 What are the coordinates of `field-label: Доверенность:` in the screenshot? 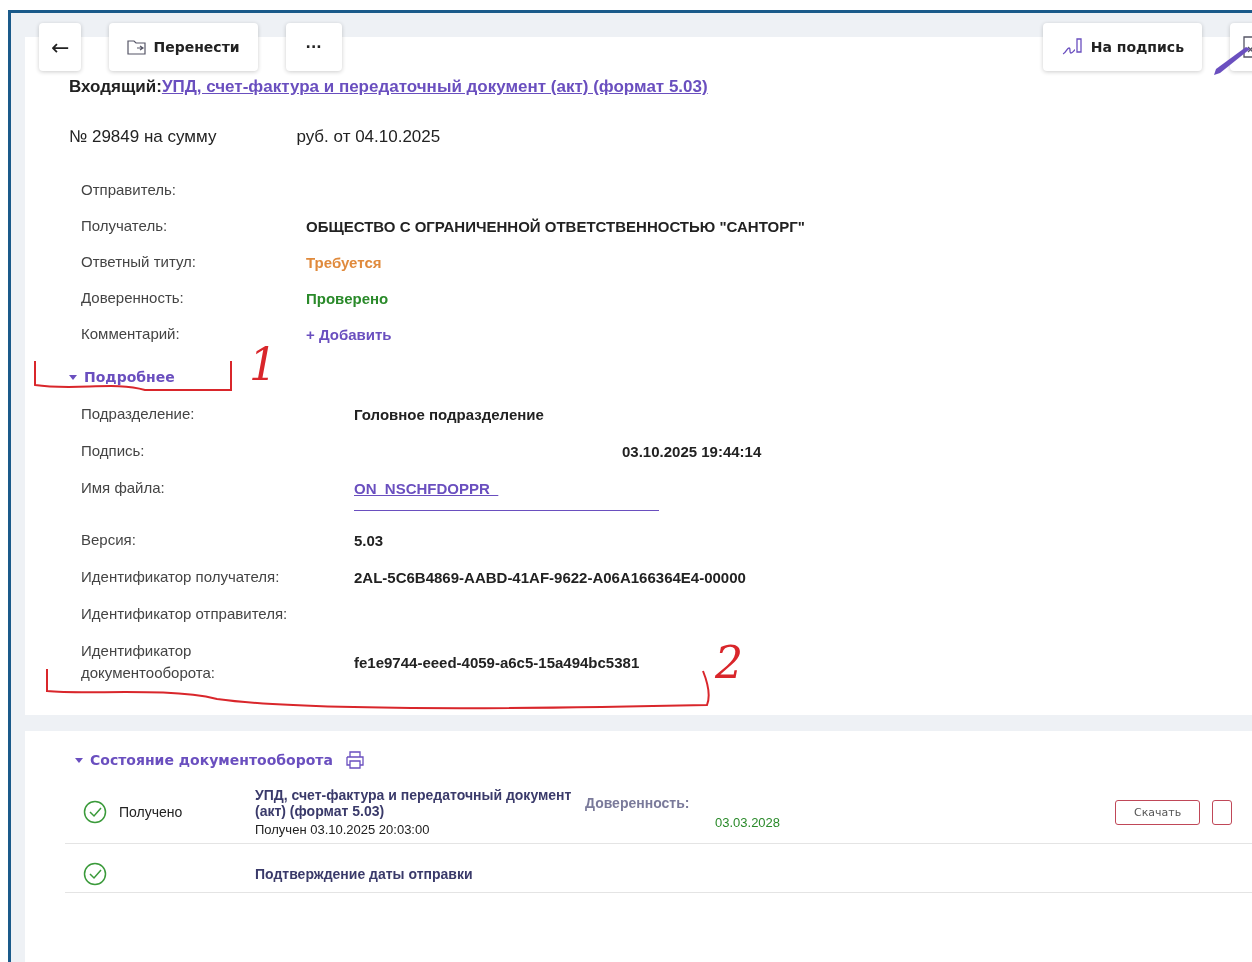 It's located at (133, 298).